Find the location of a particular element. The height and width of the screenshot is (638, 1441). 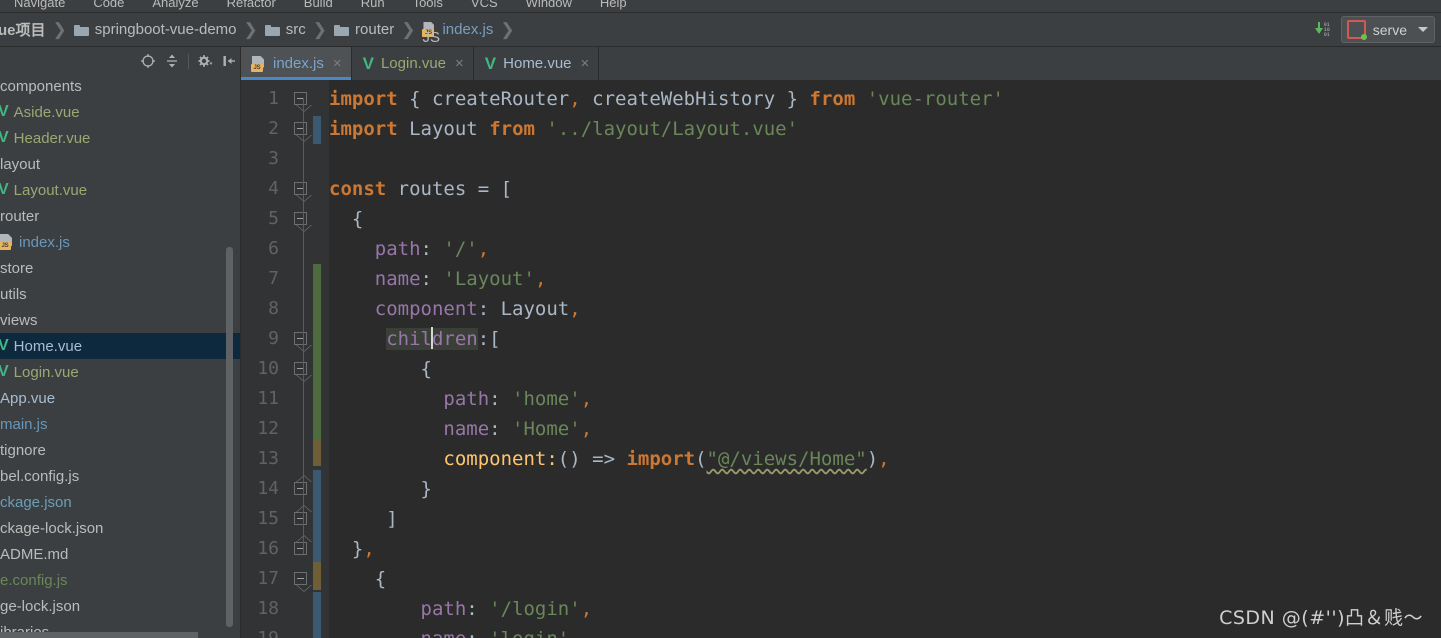

tree-item-components: components is located at coordinates (120, 86).